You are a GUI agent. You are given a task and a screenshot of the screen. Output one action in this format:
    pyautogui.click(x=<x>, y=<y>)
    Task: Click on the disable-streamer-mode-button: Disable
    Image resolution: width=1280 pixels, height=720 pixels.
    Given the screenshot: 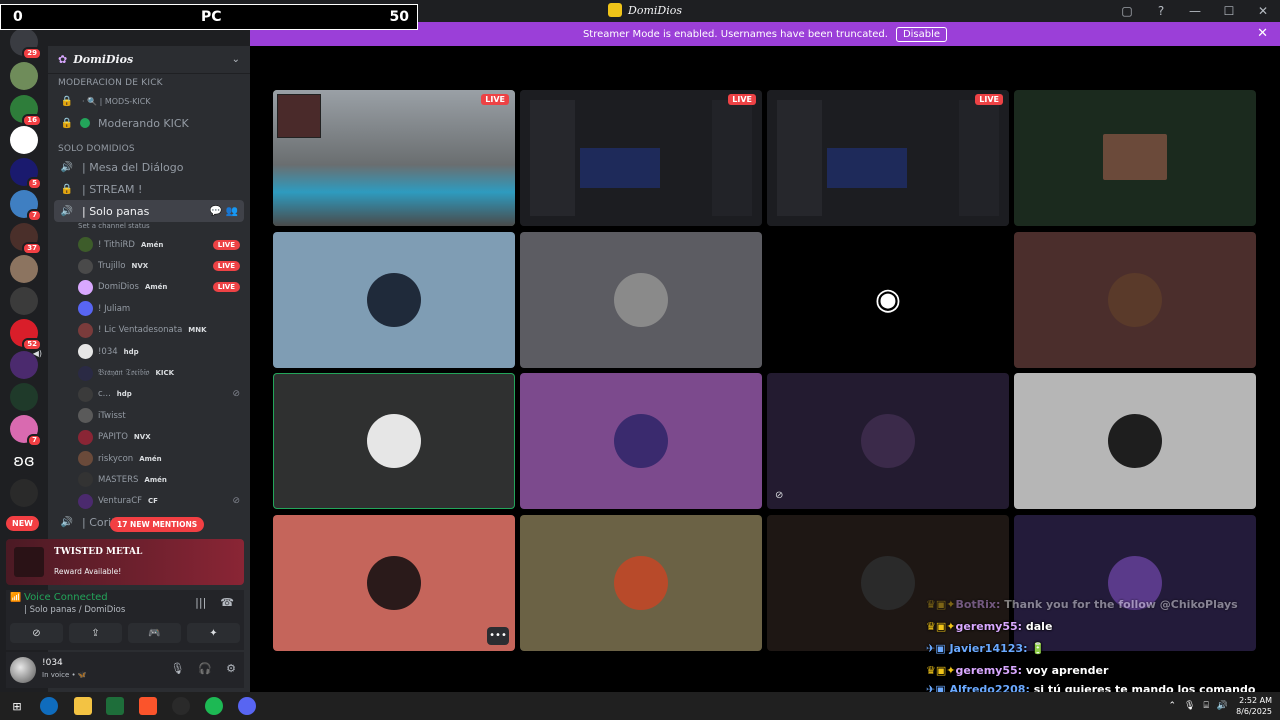 What is the action you would take?
    pyautogui.click(x=921, y=34)
    